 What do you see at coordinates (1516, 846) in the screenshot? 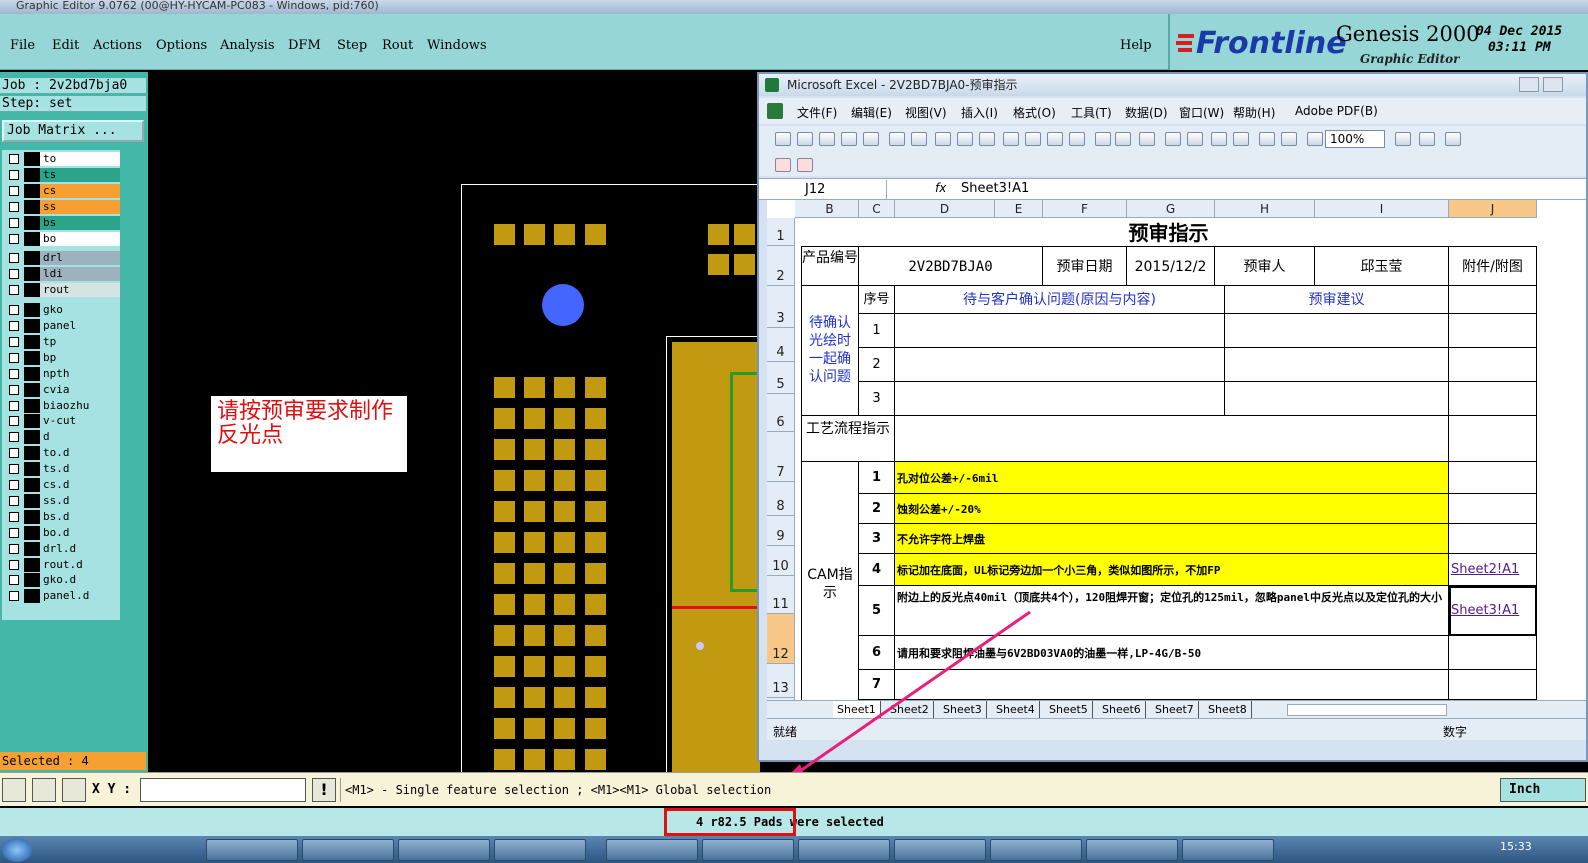
I see `clock: 15:33` at bounding box center [1516, 846].